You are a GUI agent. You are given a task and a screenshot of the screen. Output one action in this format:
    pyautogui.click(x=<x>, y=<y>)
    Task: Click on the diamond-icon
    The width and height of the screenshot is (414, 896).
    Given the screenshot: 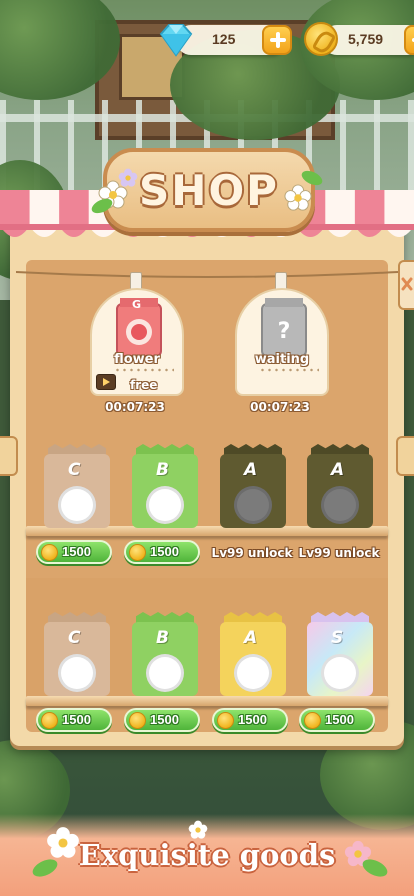 What is the action you would take?
    pyautogui.click(x=176, y=40)
    